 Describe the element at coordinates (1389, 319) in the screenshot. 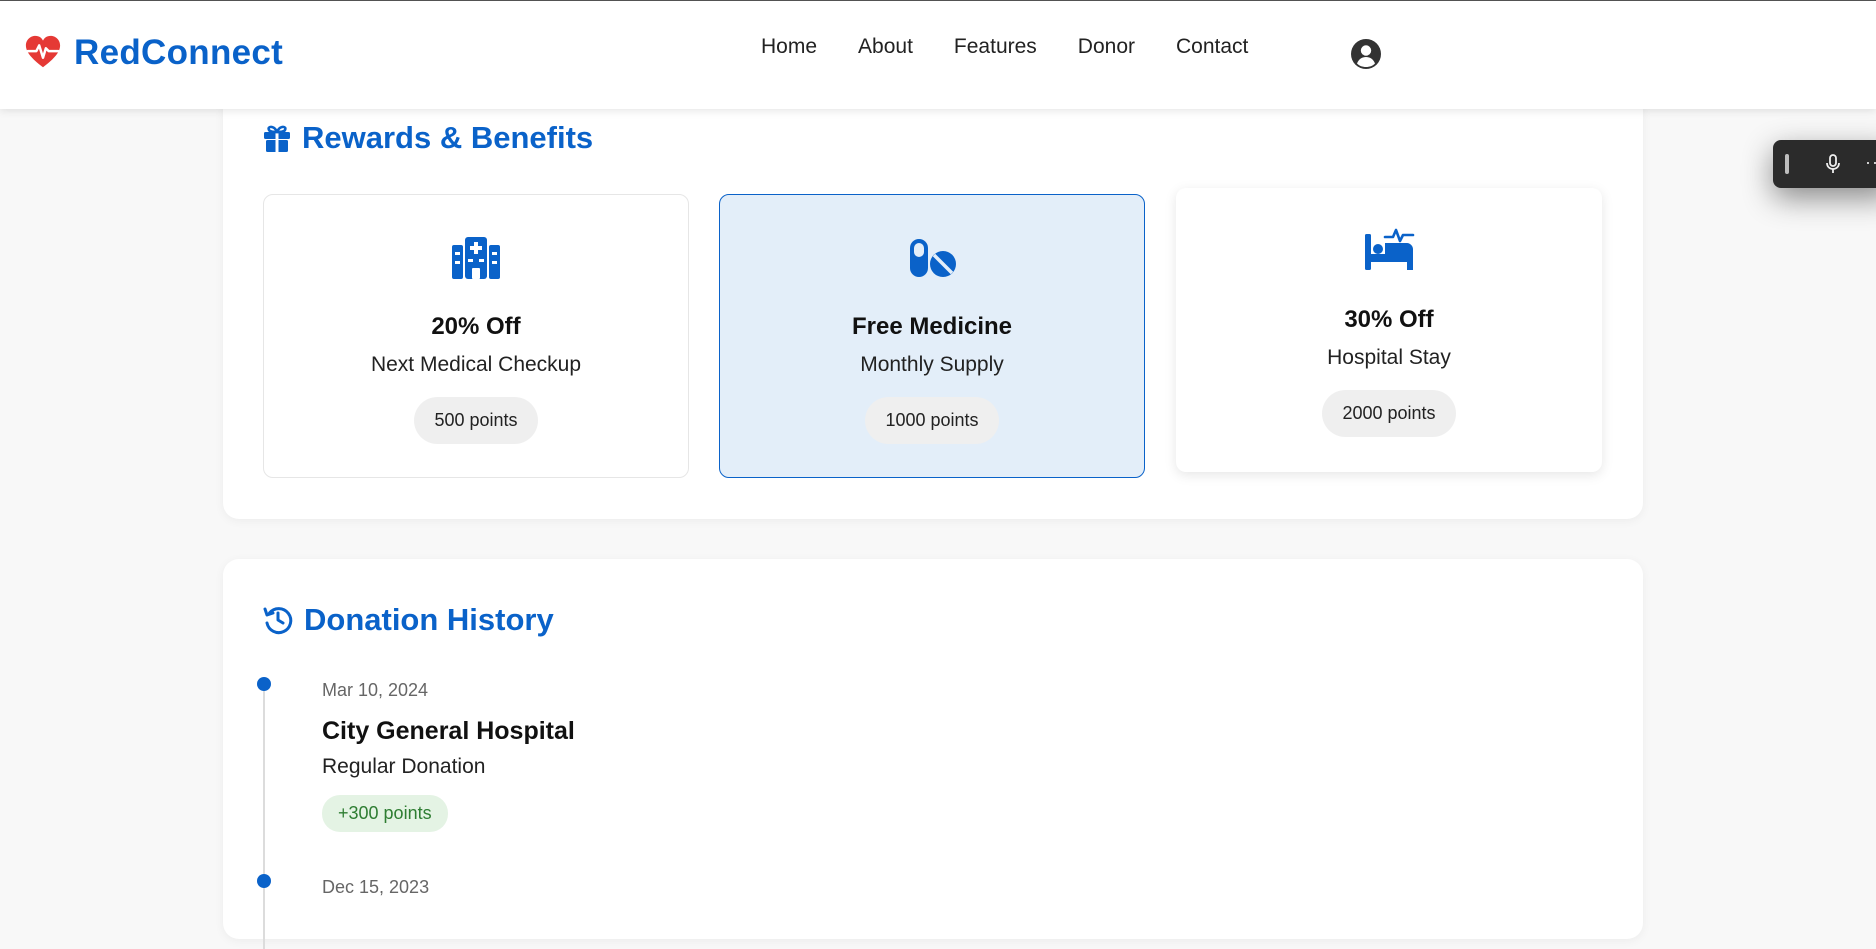

I see `reward-title: 30% Off` at that location.